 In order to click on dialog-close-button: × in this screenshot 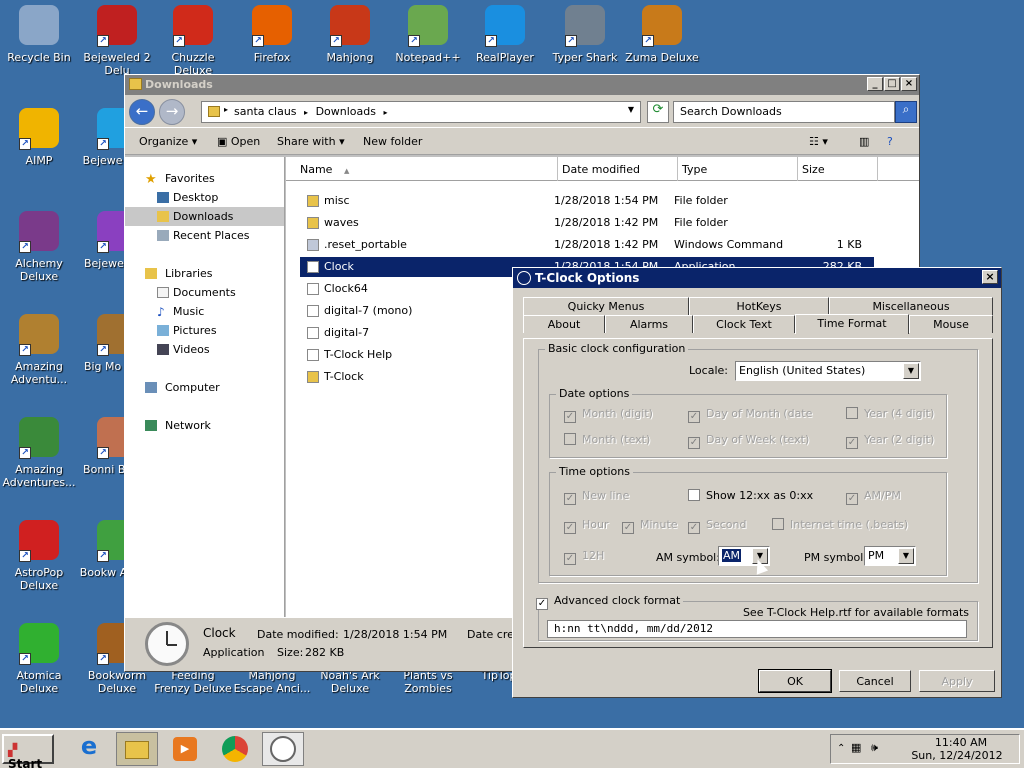, I will do `click(990, 277)`.